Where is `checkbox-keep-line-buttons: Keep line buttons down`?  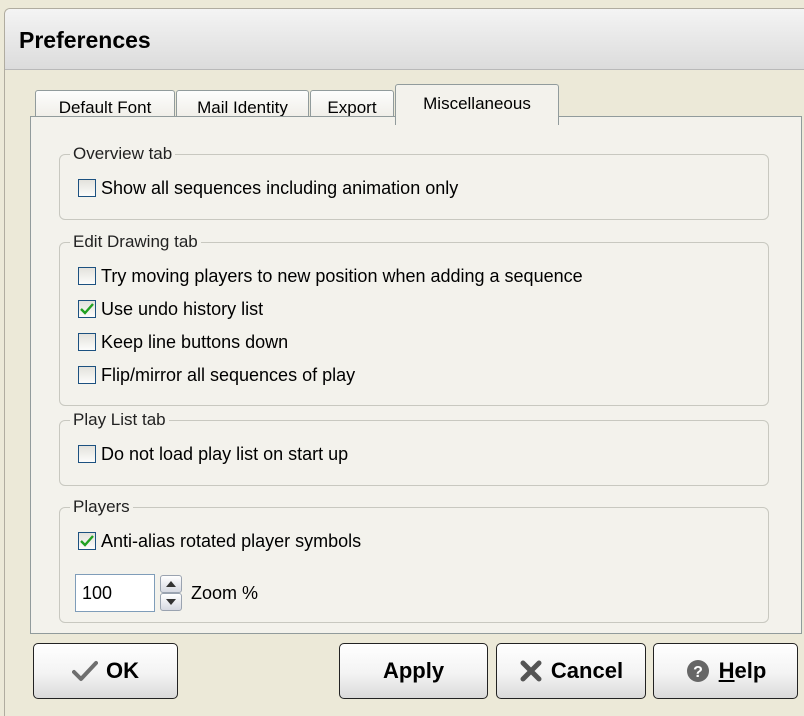 checkbox-keep-line-buttons: Keep line buttons down is located at coordinates (183, 342).